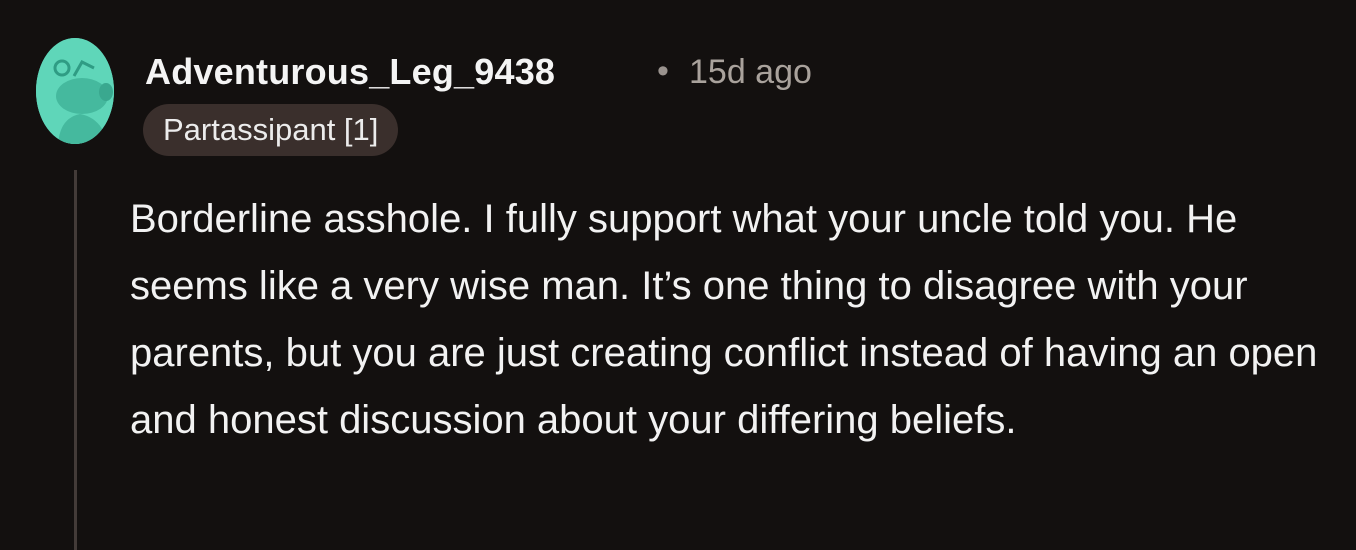  Describe the element at coordinates (750, 72) in the screenshot. I see `comment-timestamp: 15d ago` at that location.